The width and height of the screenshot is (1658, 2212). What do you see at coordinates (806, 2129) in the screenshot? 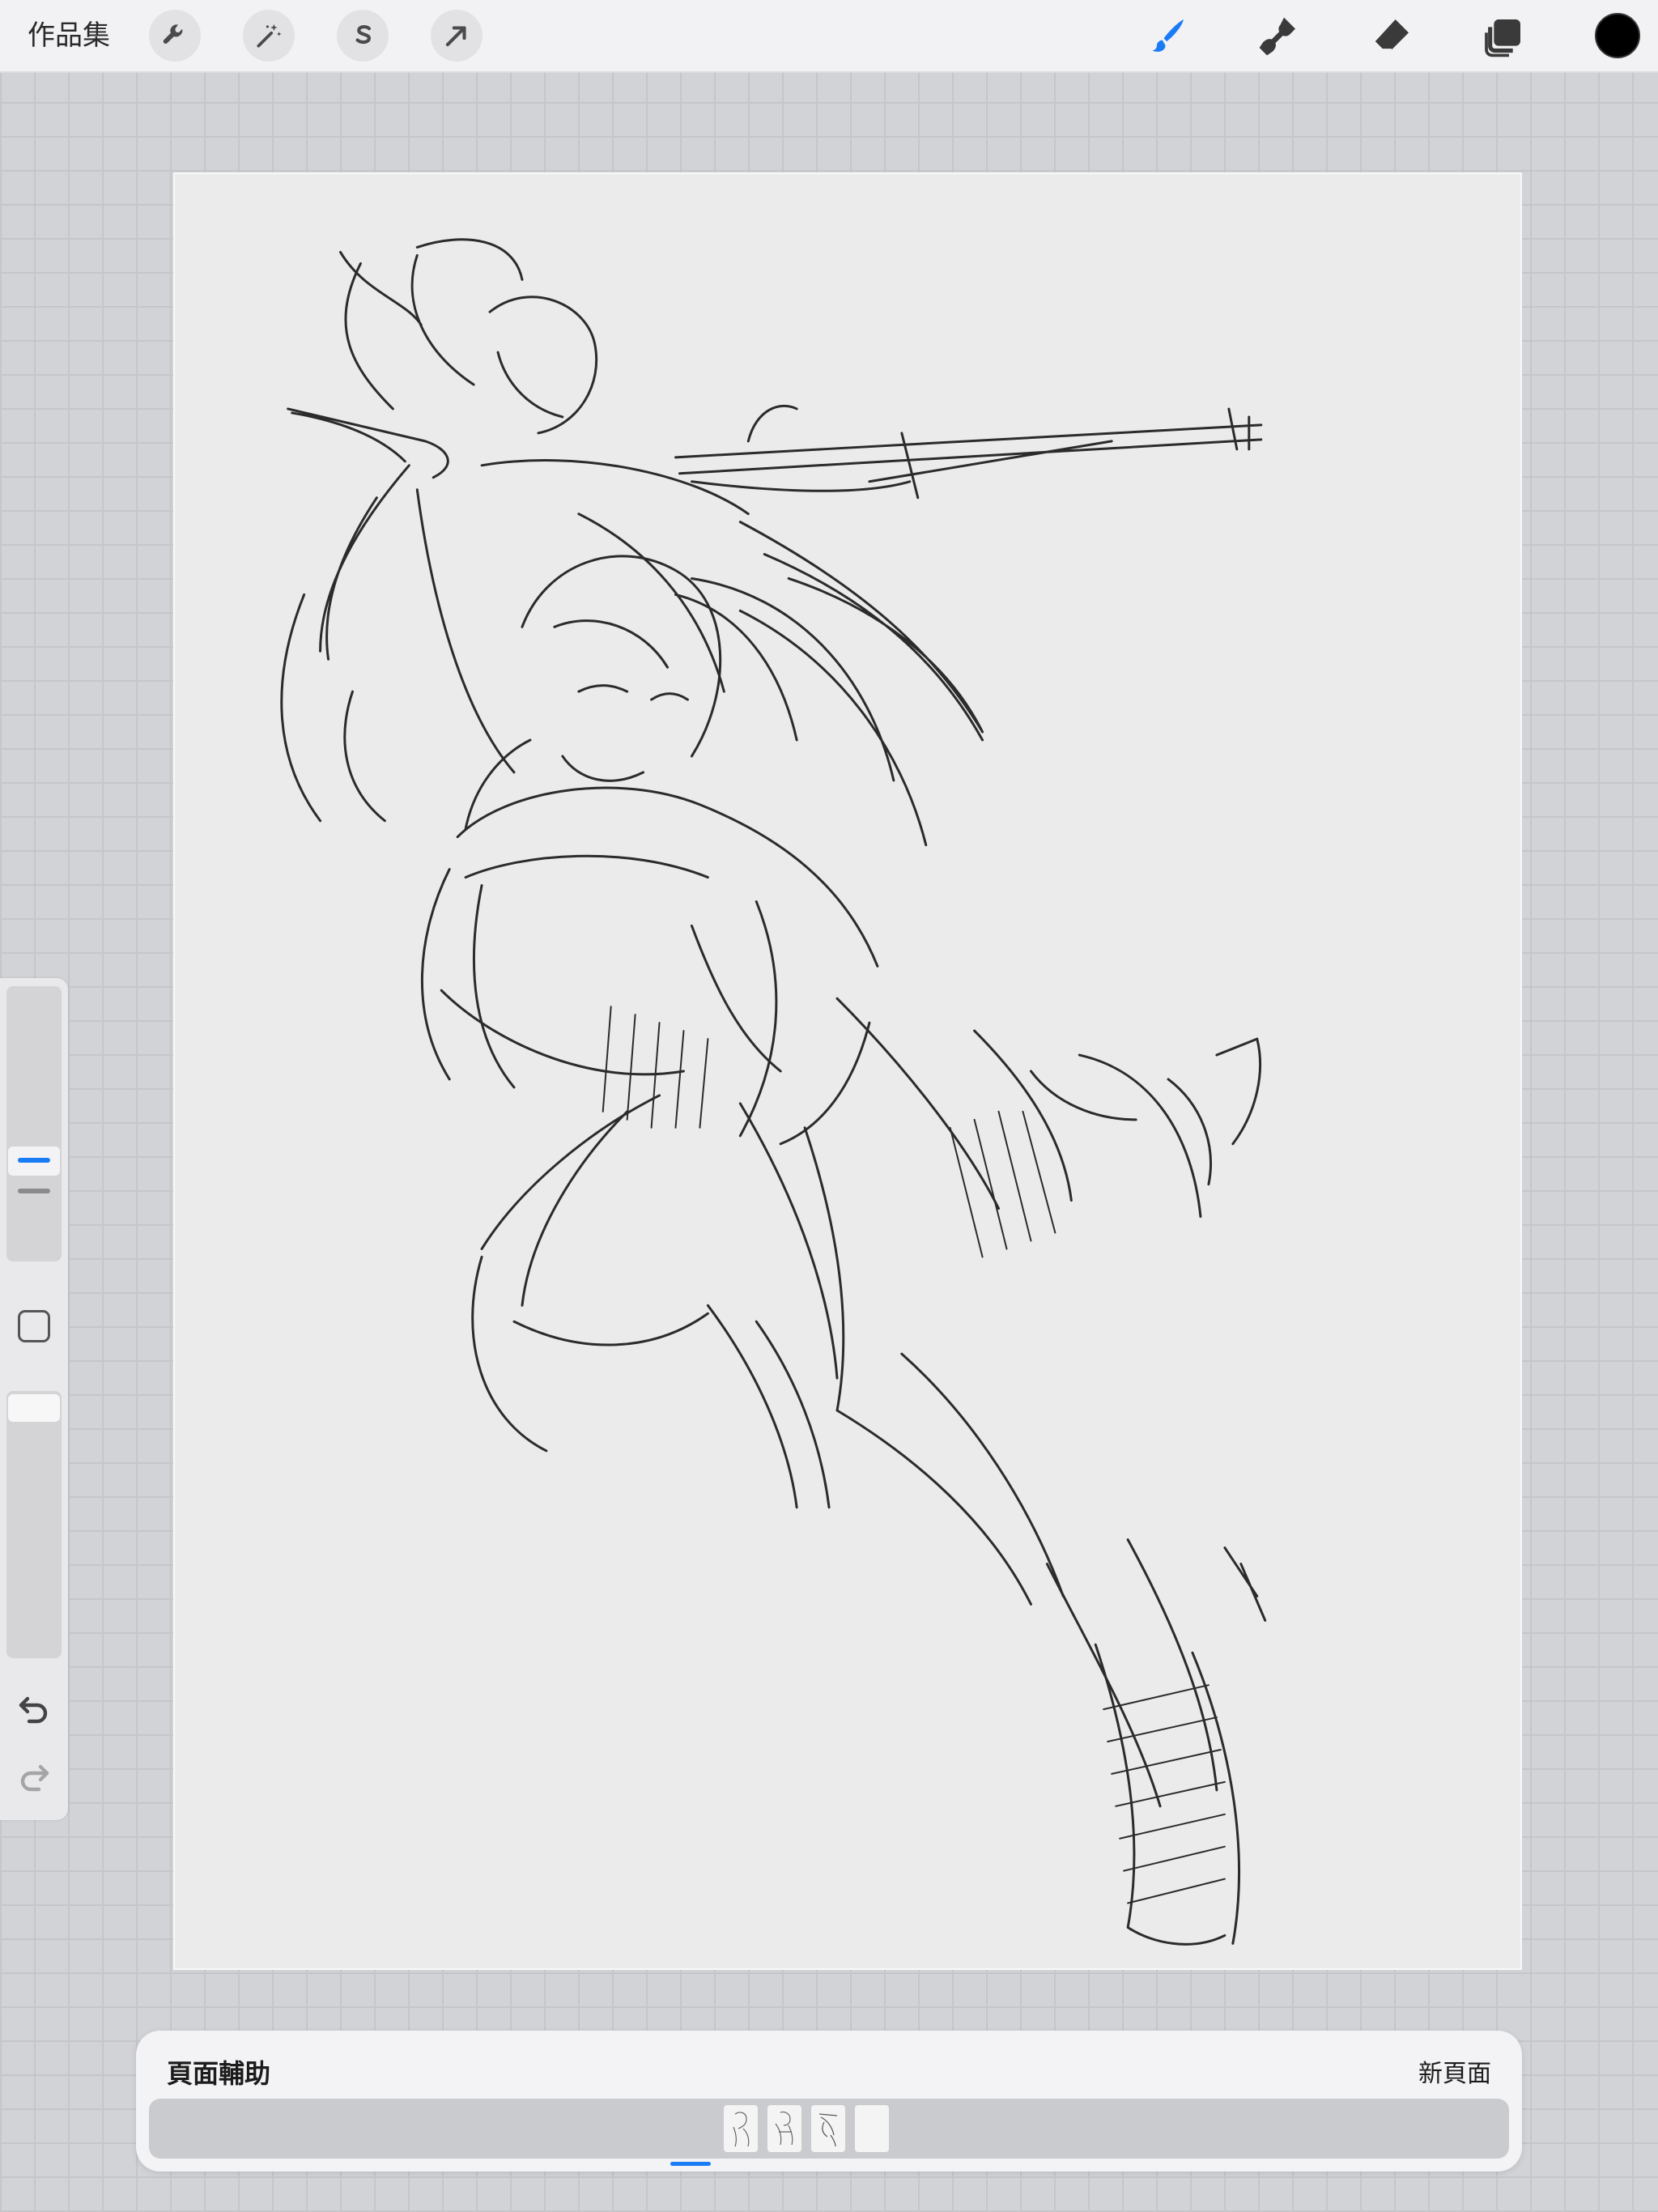
I see `page-thumbnails` at bounding box center [806, 2129].